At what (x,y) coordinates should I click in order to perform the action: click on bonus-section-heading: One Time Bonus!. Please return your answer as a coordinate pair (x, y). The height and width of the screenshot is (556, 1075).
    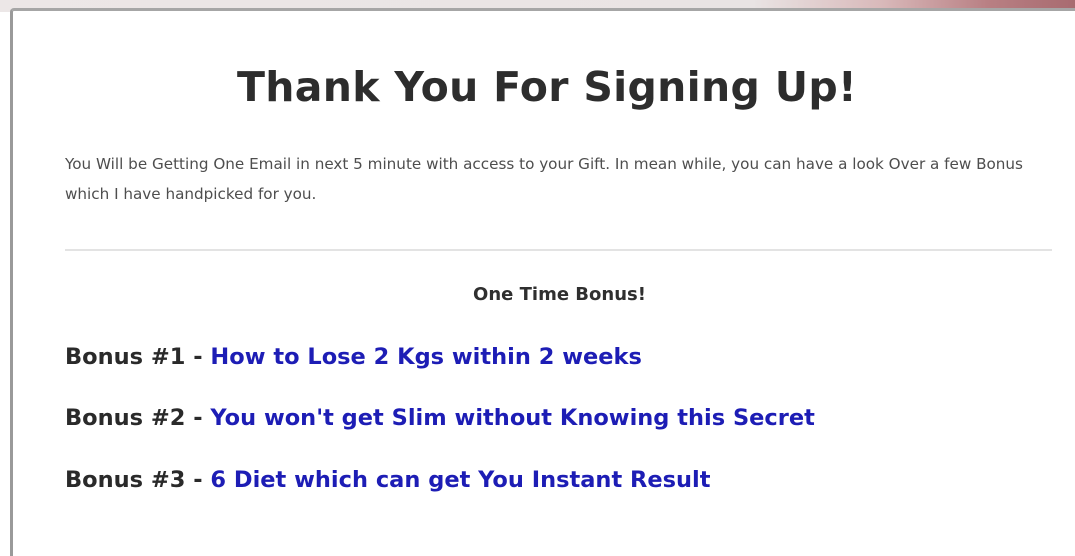
    Looking at the image, I should click on (559, 294).